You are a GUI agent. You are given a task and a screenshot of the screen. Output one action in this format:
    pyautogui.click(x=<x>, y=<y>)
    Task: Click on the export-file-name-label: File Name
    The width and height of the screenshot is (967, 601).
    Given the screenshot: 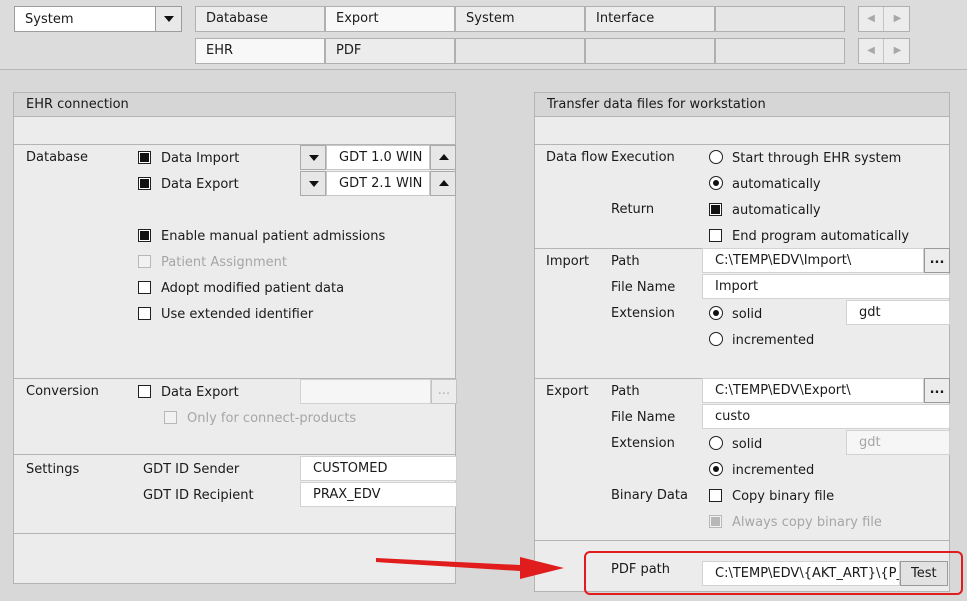 What is the action you would take?
    pyautogui.click(x=643, y=417)
    